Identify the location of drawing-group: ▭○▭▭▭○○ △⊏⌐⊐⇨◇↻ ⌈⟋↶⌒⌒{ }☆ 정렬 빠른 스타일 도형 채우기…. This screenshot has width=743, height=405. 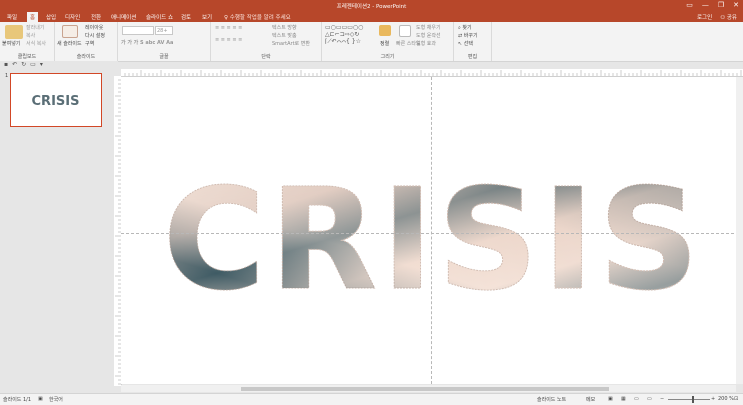
(388, 41).